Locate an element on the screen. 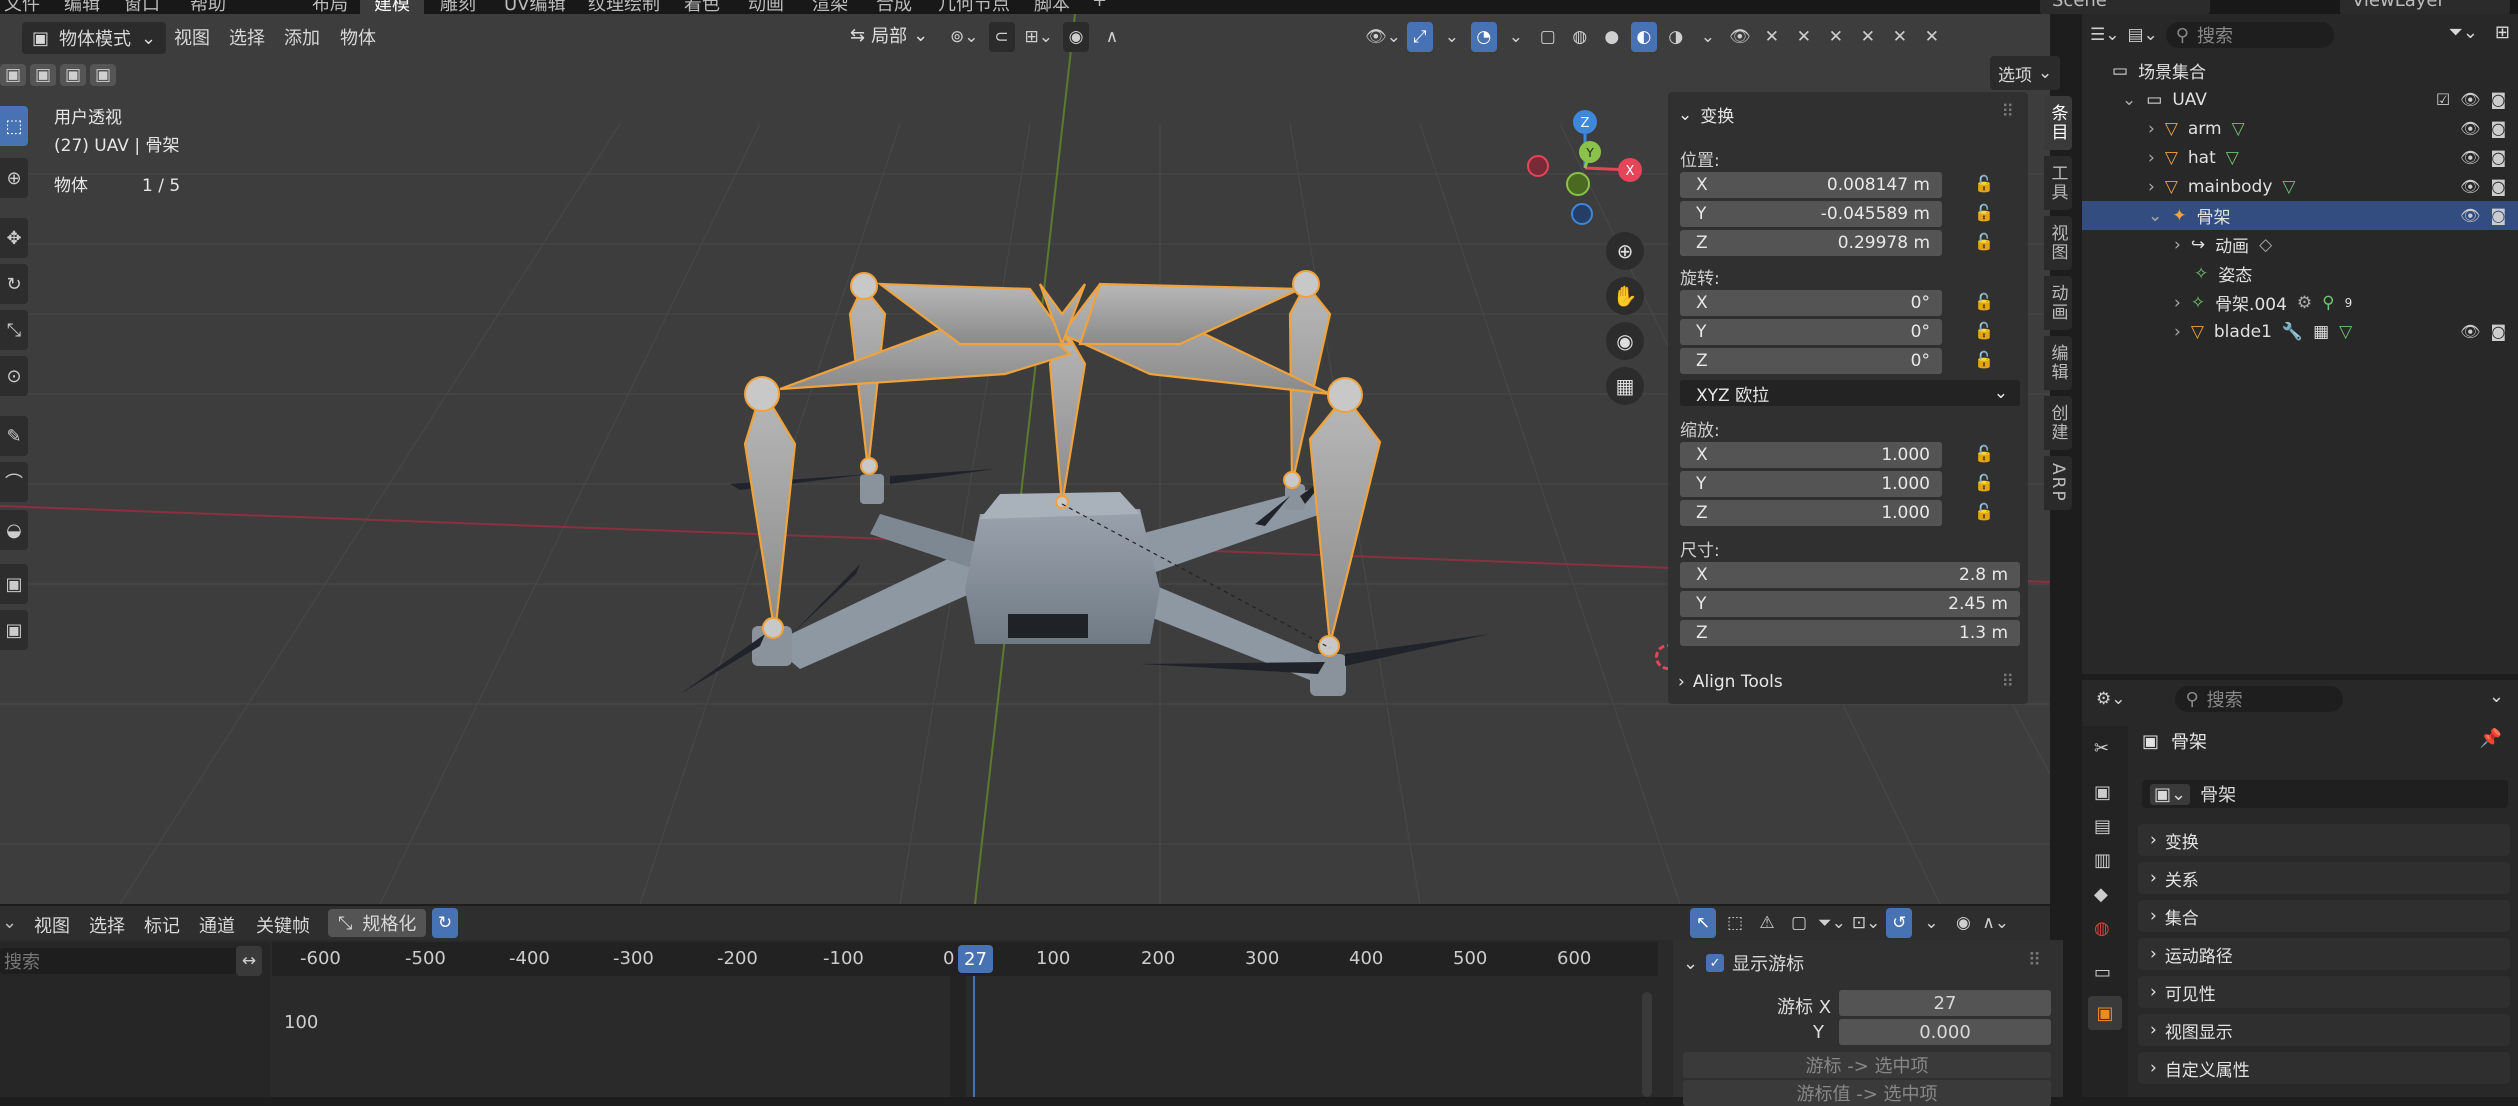  auto-normalize-icon: ↻ is located at coordinates (445, 923).